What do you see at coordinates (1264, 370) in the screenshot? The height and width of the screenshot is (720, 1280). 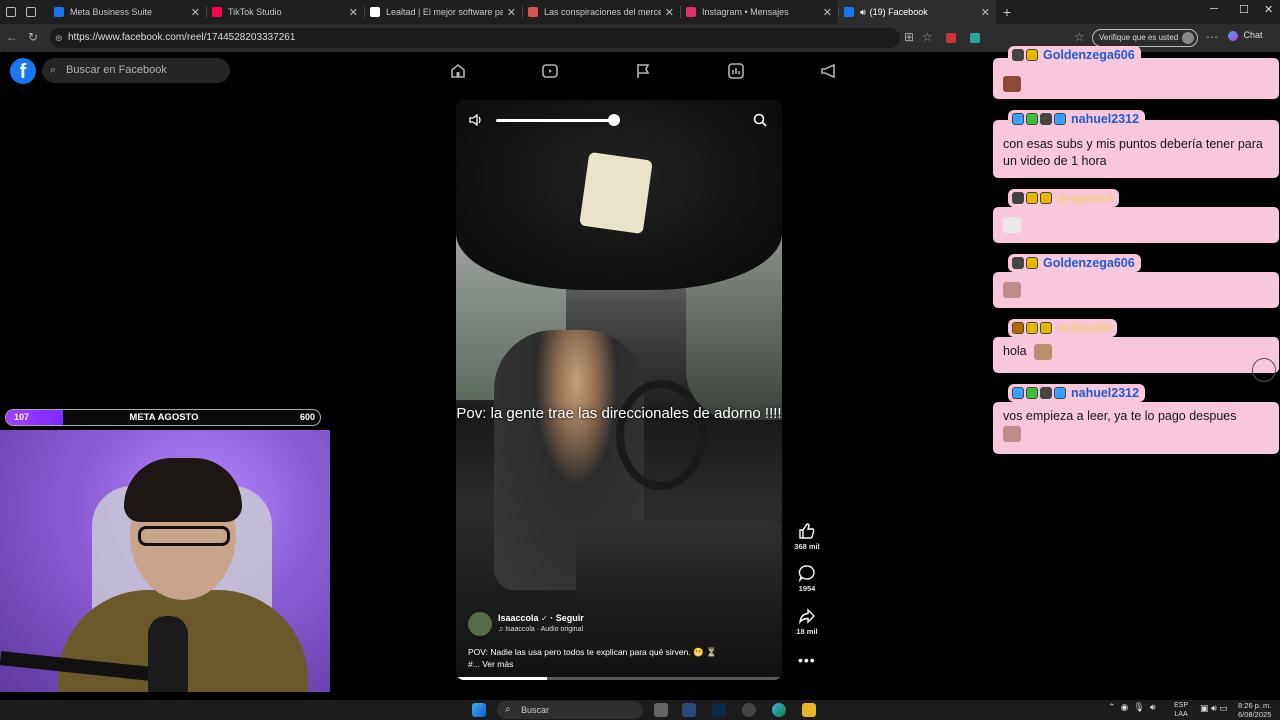 I see `scroll-indicator` at bounding box center [1264, 370].